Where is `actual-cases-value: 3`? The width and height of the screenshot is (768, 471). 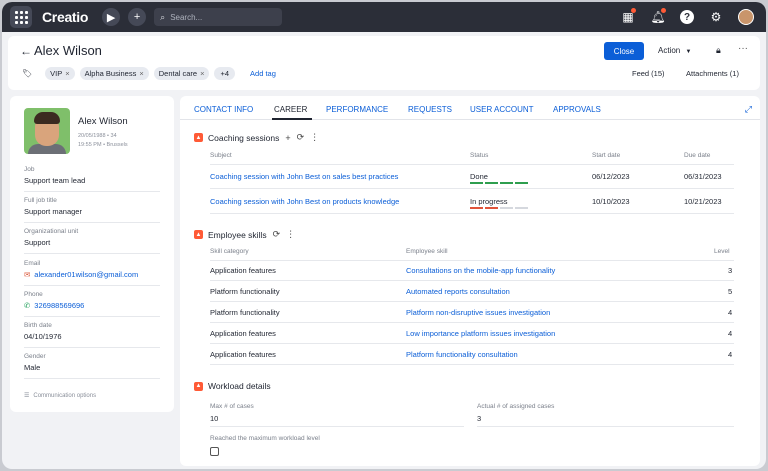 actual-cases-value: 3 is located at coordinates (479, 418).